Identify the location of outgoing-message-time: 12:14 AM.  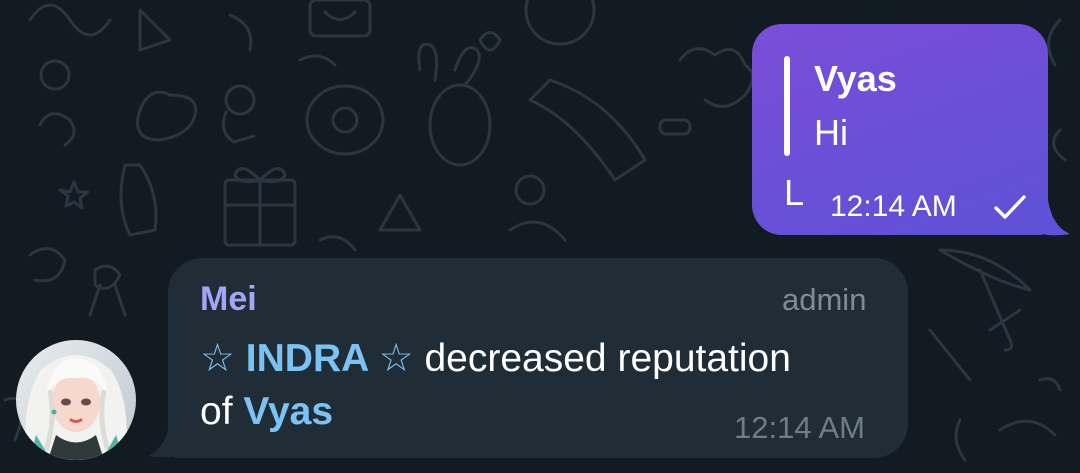
(893, 206).